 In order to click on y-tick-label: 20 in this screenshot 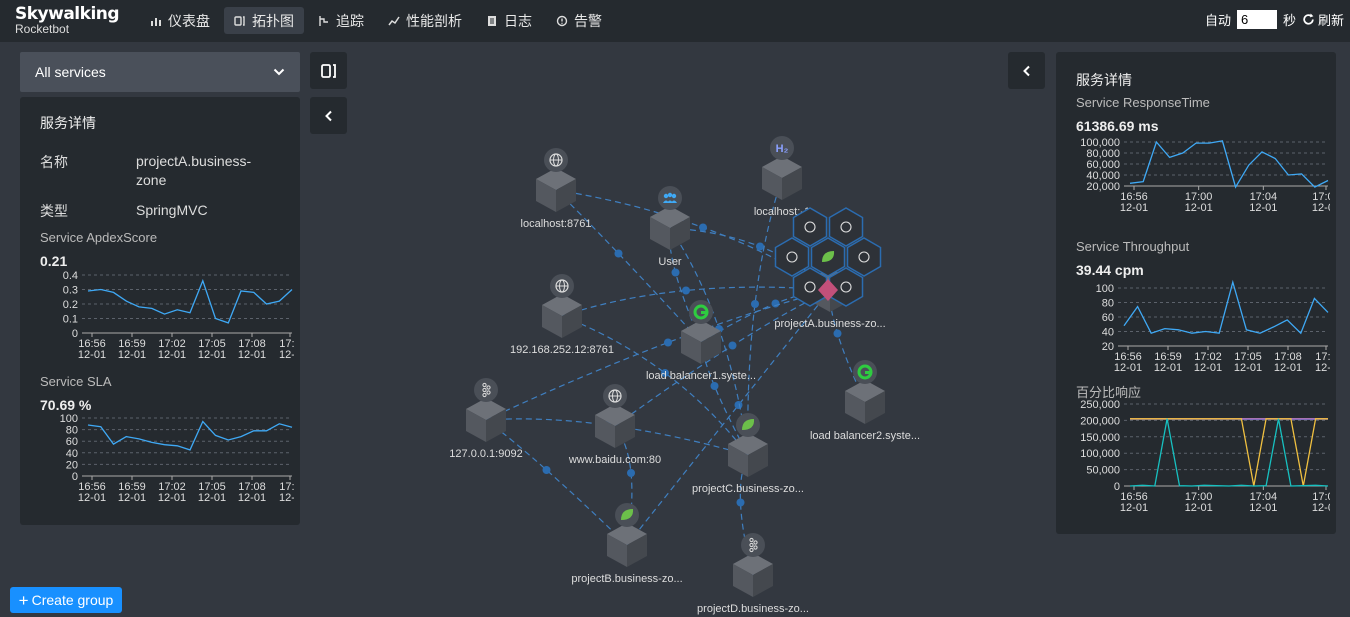, I will do `click(1108, 347)`.